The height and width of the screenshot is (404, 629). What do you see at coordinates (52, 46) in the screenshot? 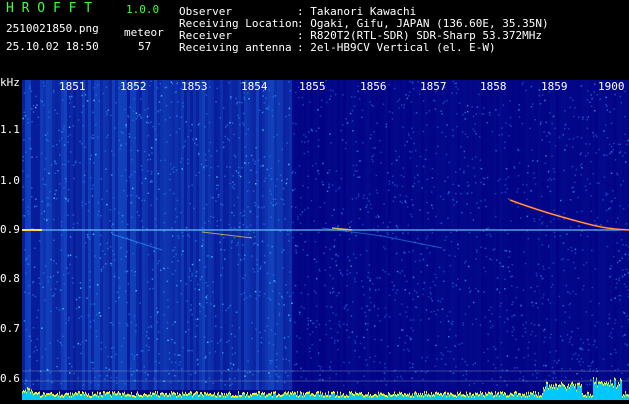
I see `date-time: 25.10.02 18:50` at bounding box center [52, 46].